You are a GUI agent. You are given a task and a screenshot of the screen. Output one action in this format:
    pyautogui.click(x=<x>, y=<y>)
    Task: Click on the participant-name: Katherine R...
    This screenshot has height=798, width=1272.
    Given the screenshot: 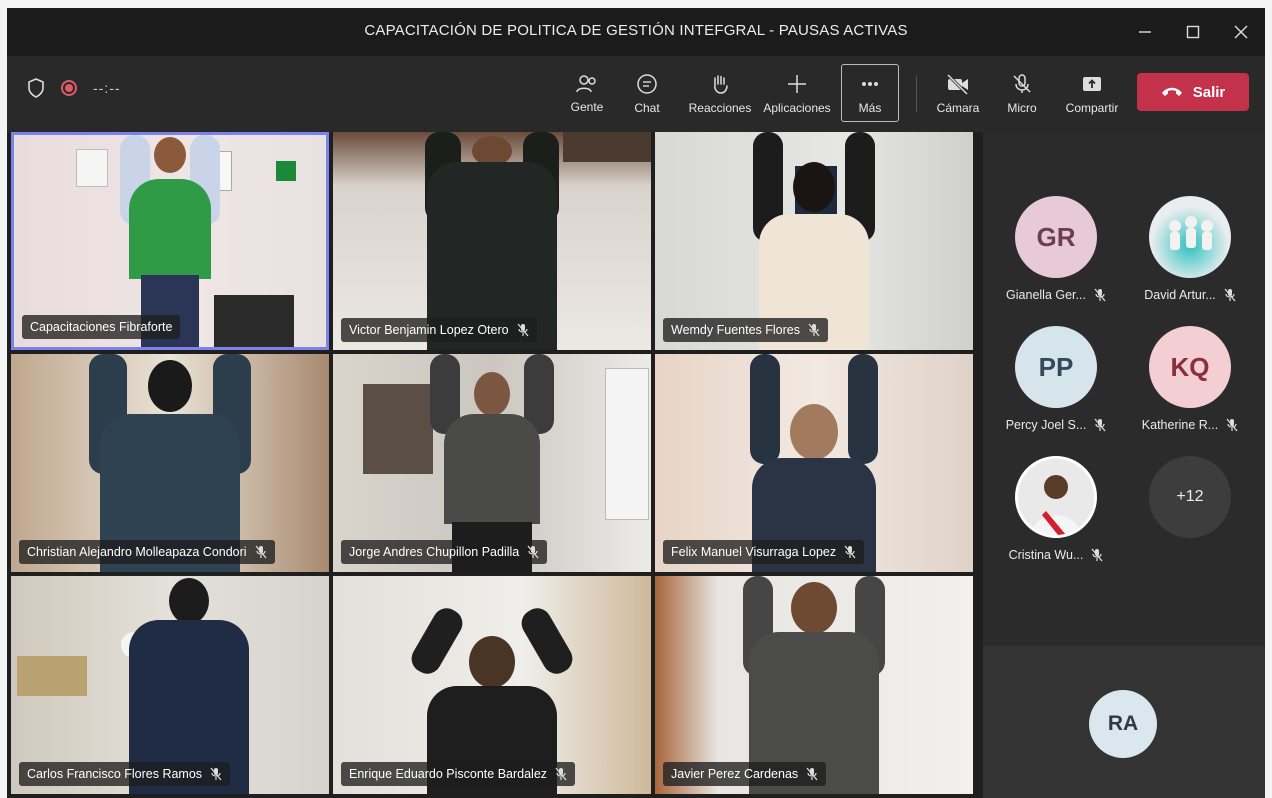 What is the action you would take?
    pyautogui.click(x=1180, y=425)
    